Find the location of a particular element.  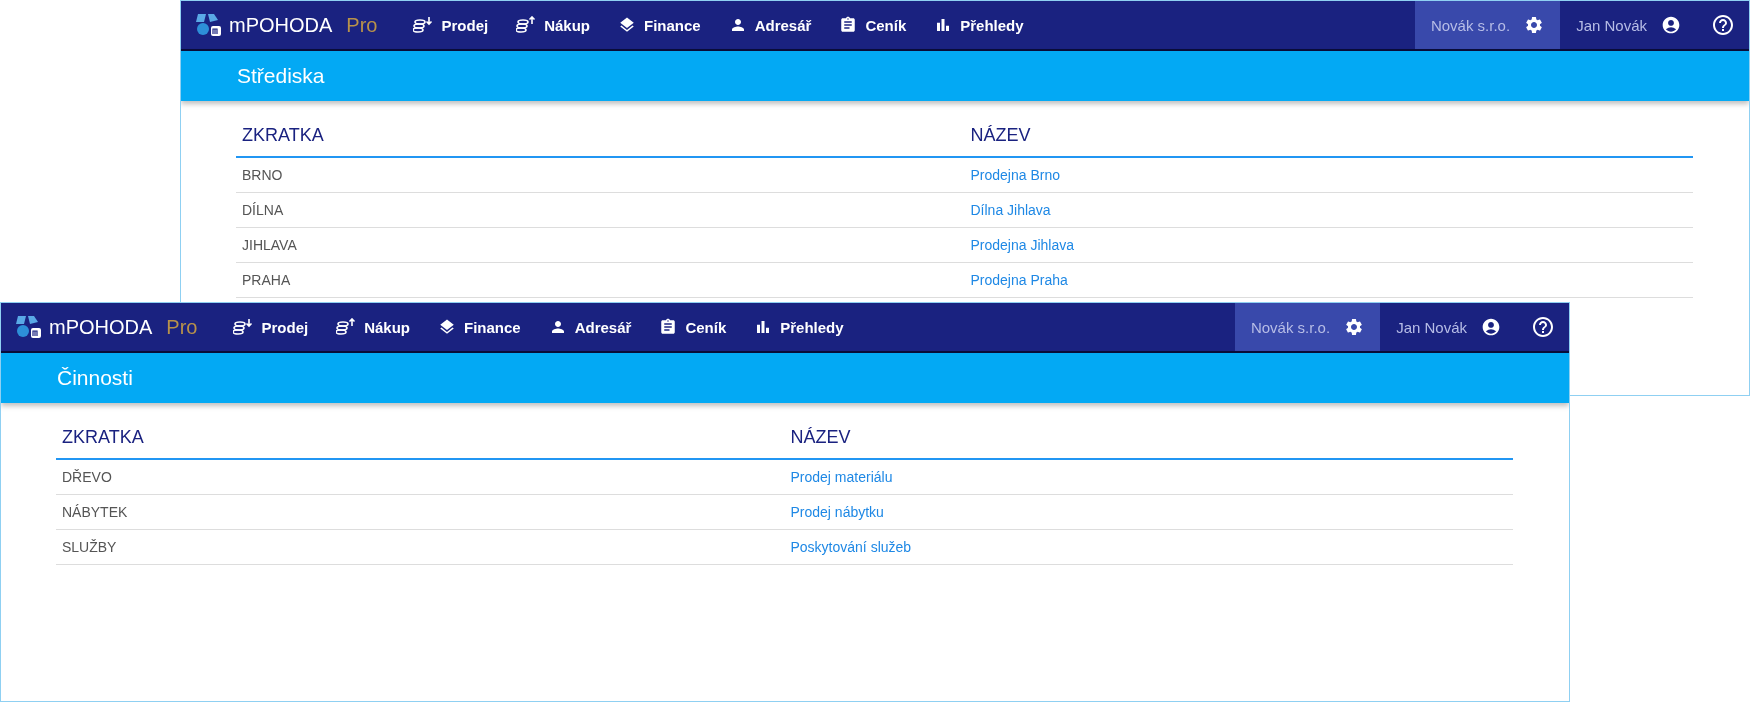

name-link: Prodejna Praha is located at coordinates (1019, 280).